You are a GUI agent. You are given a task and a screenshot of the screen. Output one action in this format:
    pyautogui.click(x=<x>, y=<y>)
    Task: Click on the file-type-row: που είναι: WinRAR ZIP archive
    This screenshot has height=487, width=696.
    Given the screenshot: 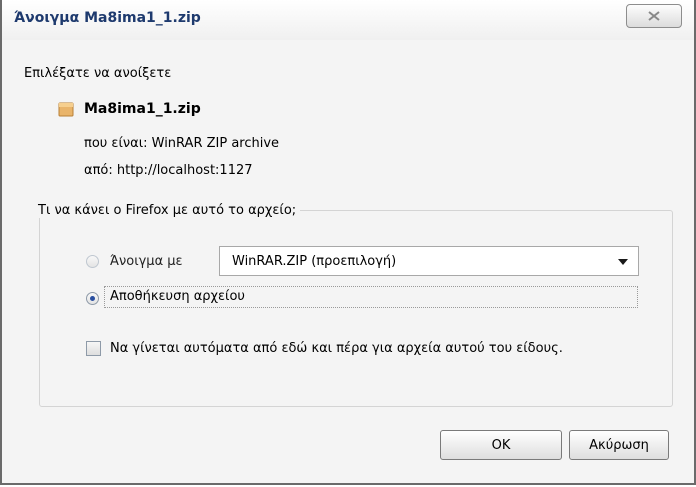 What is the action you would take?
    pyautogui.click(x=181, y=143)
    